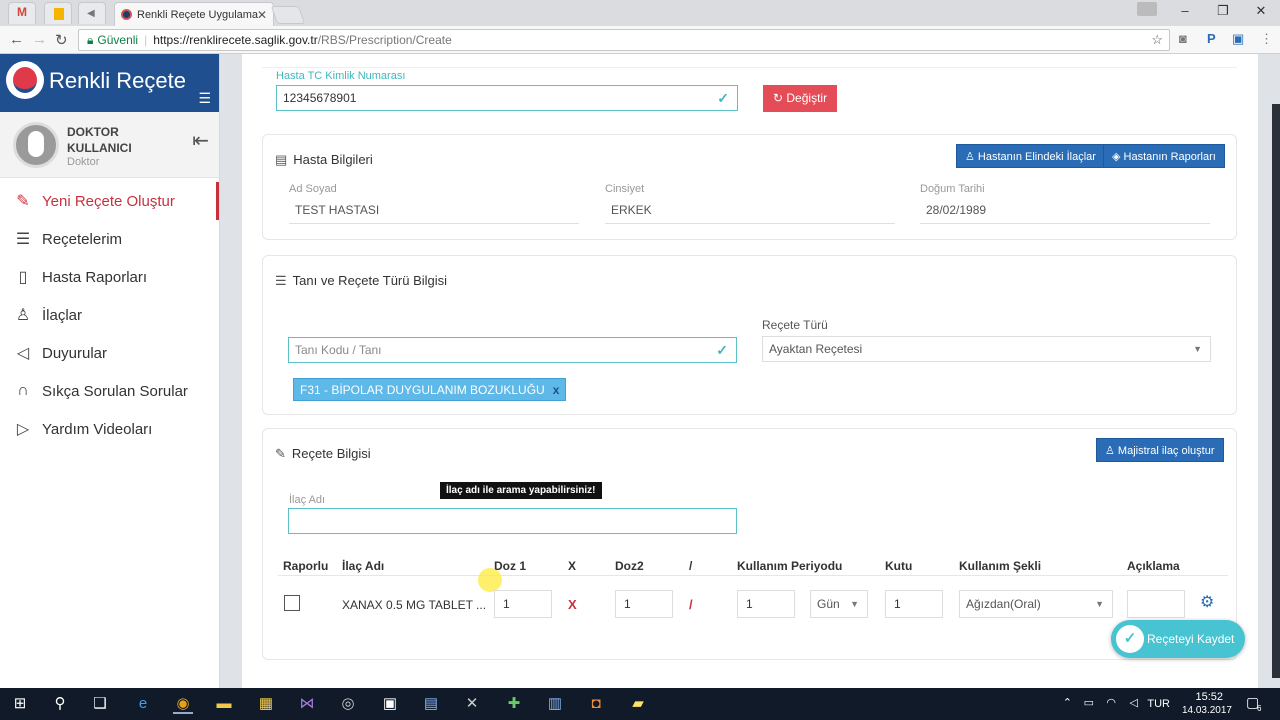 This screenshot has height=720, width=1280. Describe the element at coordinates (280, 453) in the screenshot. I see `pencil-icon: ✎` at that location.